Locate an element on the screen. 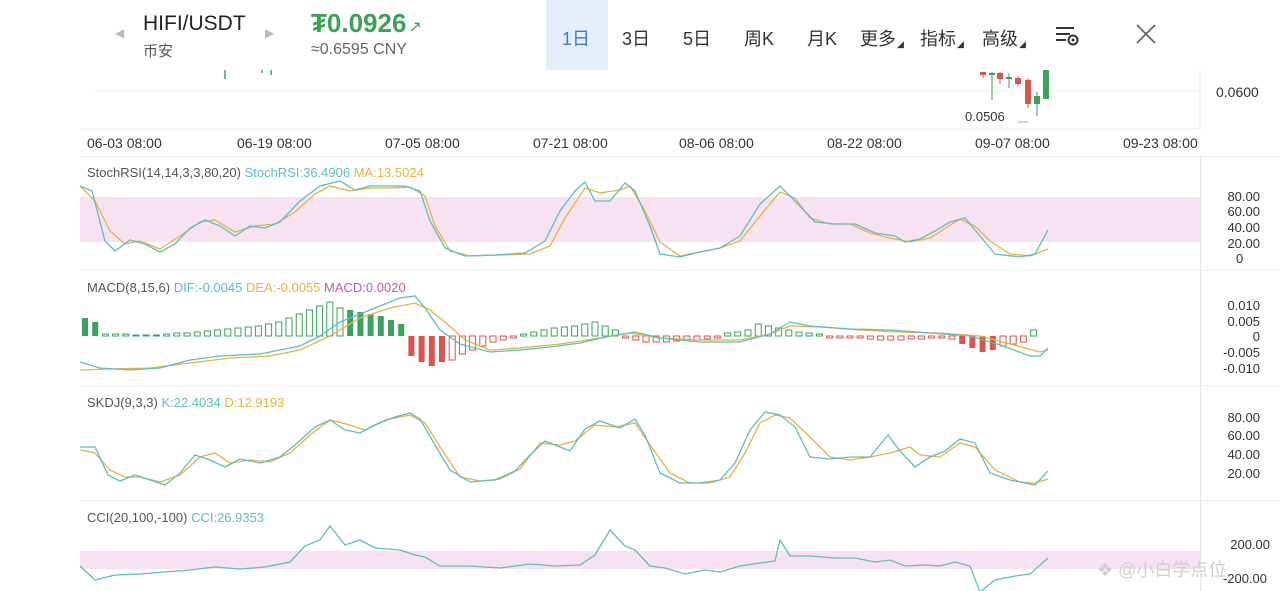  tab-1d: 1日 is located at coordinates (576, 38).